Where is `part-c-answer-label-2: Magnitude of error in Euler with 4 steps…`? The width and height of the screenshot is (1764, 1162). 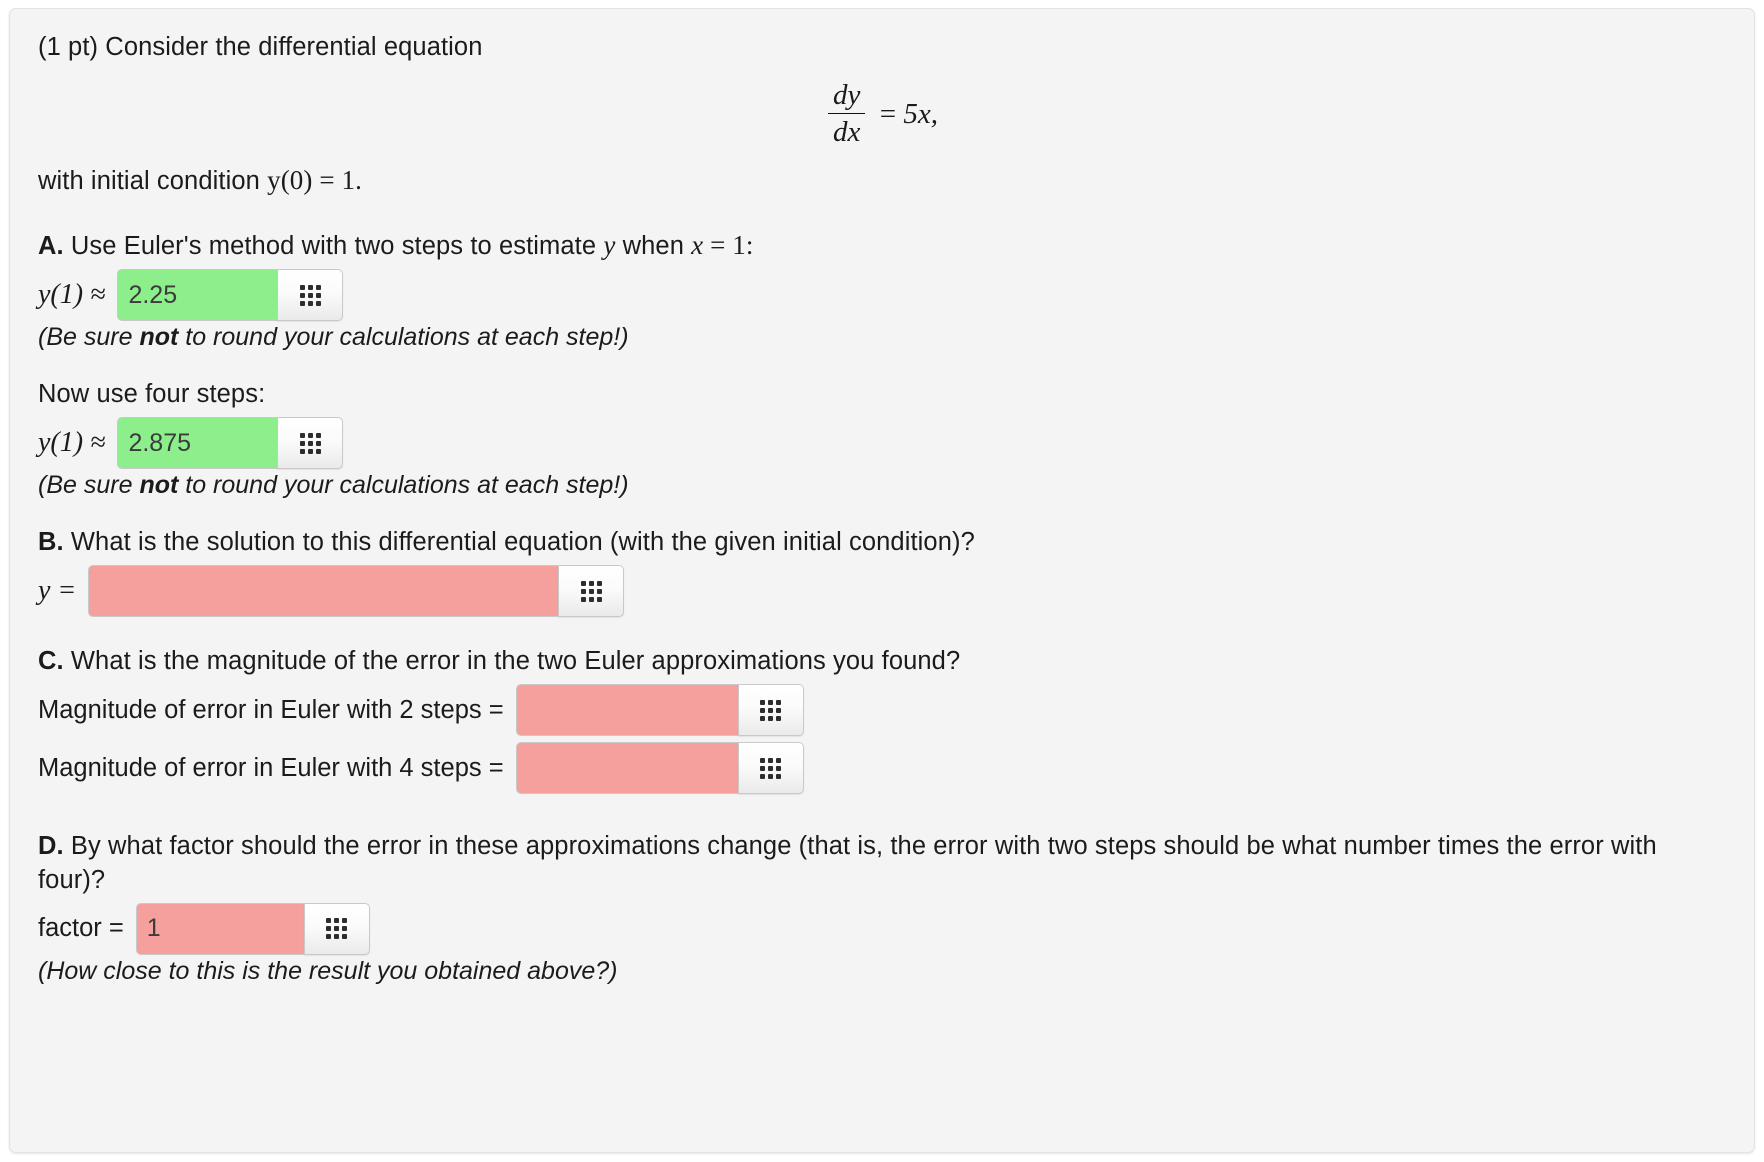 part-c-answer-label-2: Magnitude of error in Euler with 4 steps… is located at coordinates (271, 767).